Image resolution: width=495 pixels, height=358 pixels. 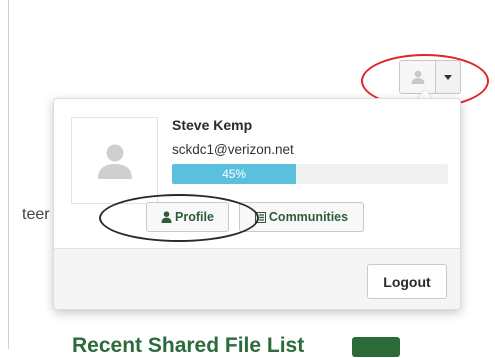 I want to click on user-avatar-button, so click(x=417, y=77).